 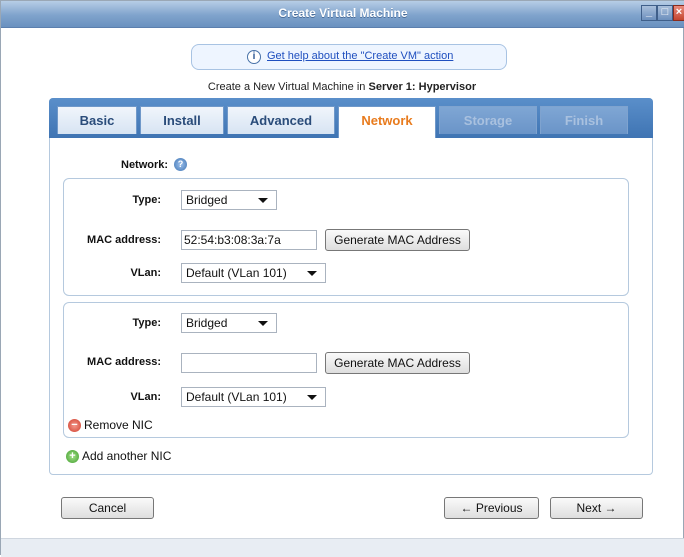 I want to click on help-banner: i Get help about the "Create VM" action, so click(x=349, y=57).